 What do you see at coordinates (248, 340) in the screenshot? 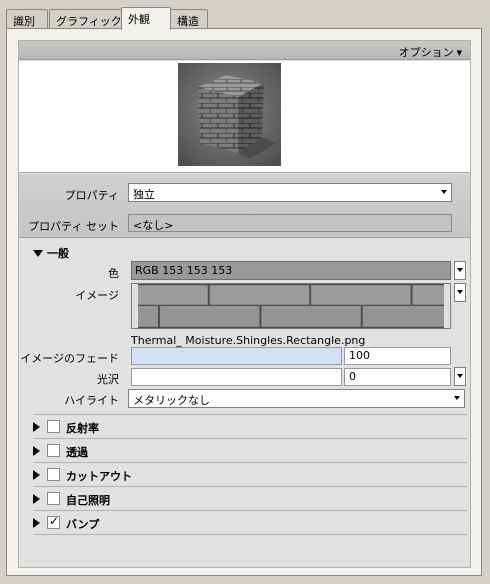
I see `image-filename: Thermal_ Moisture.Shingles.Rectangle.png` at bounding box center [248, 340].